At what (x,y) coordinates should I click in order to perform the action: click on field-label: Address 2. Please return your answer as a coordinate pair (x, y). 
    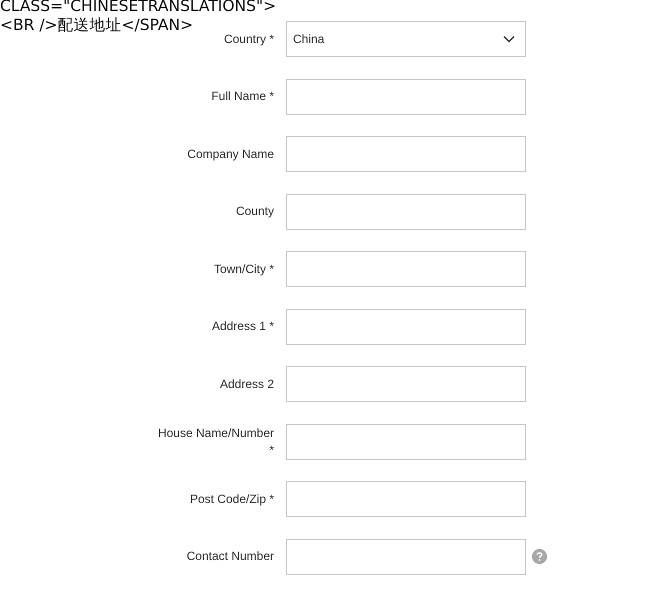
    Looking at the image, I should click on (246, 384).